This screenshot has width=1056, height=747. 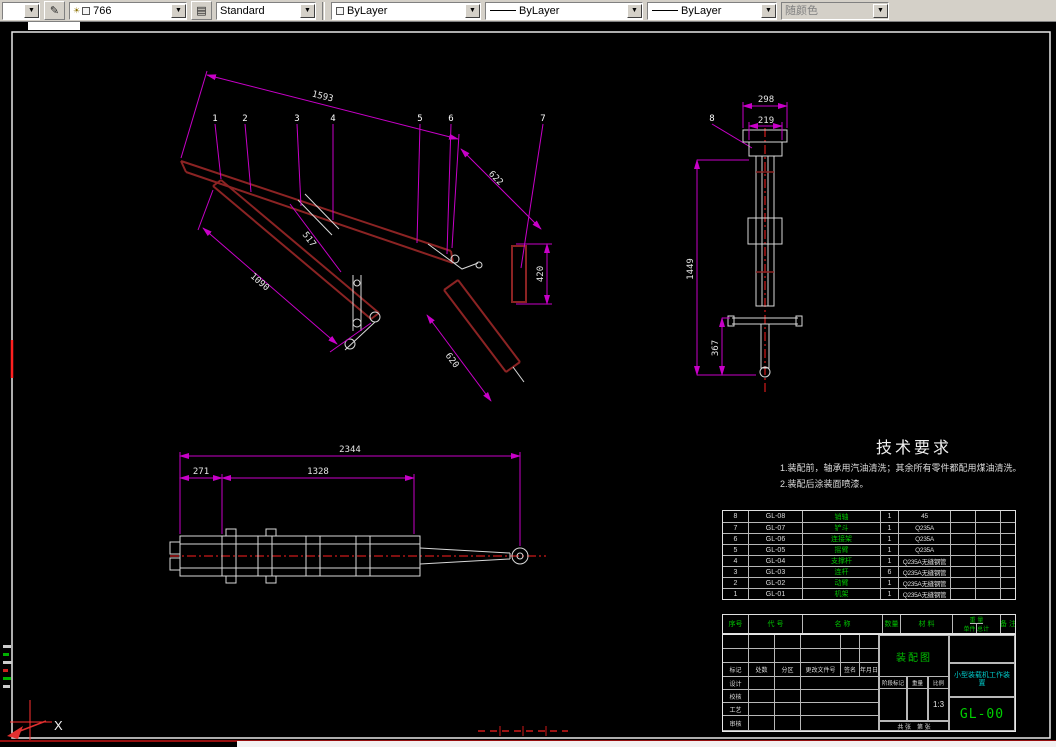 What do you see at coordinates (801, 10) in the screenshot?
I see `plotstyle-combo-value: 随颜色` at bounding box center [801, 10].